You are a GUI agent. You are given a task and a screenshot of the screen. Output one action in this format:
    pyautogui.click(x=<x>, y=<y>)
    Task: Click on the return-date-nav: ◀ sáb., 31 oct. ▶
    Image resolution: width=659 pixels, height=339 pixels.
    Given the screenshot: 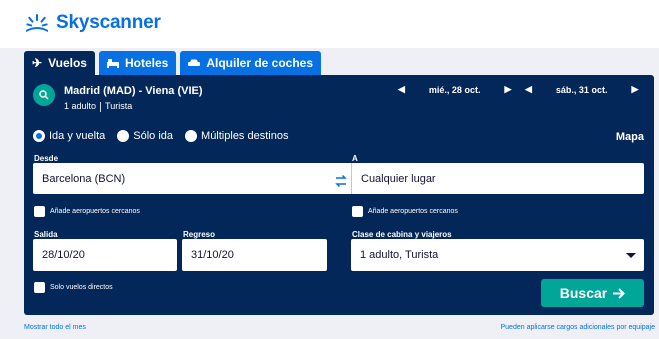 What is the action you would take?
    pyautogui.click(x=581, y=89)
    